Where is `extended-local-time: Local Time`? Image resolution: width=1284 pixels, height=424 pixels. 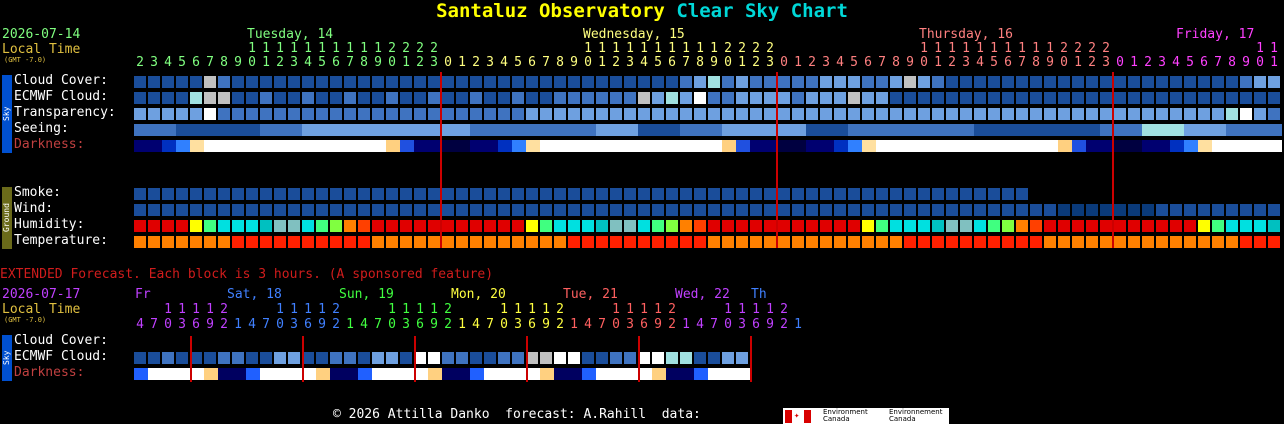 extended-local-time: Local Time is located at coordinates (41, 309).